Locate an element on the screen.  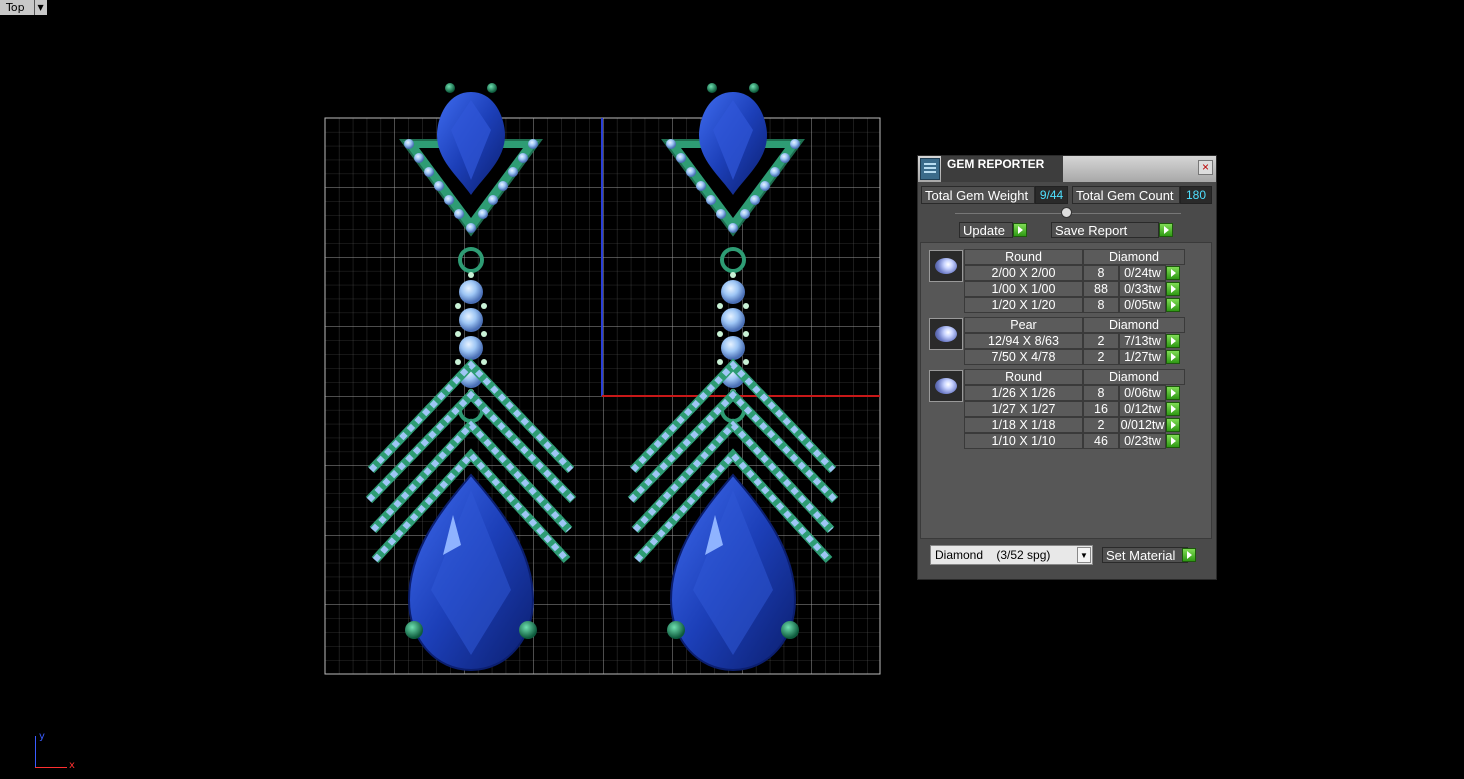
gem-count: 46 is located at coordinates (1101, 441).